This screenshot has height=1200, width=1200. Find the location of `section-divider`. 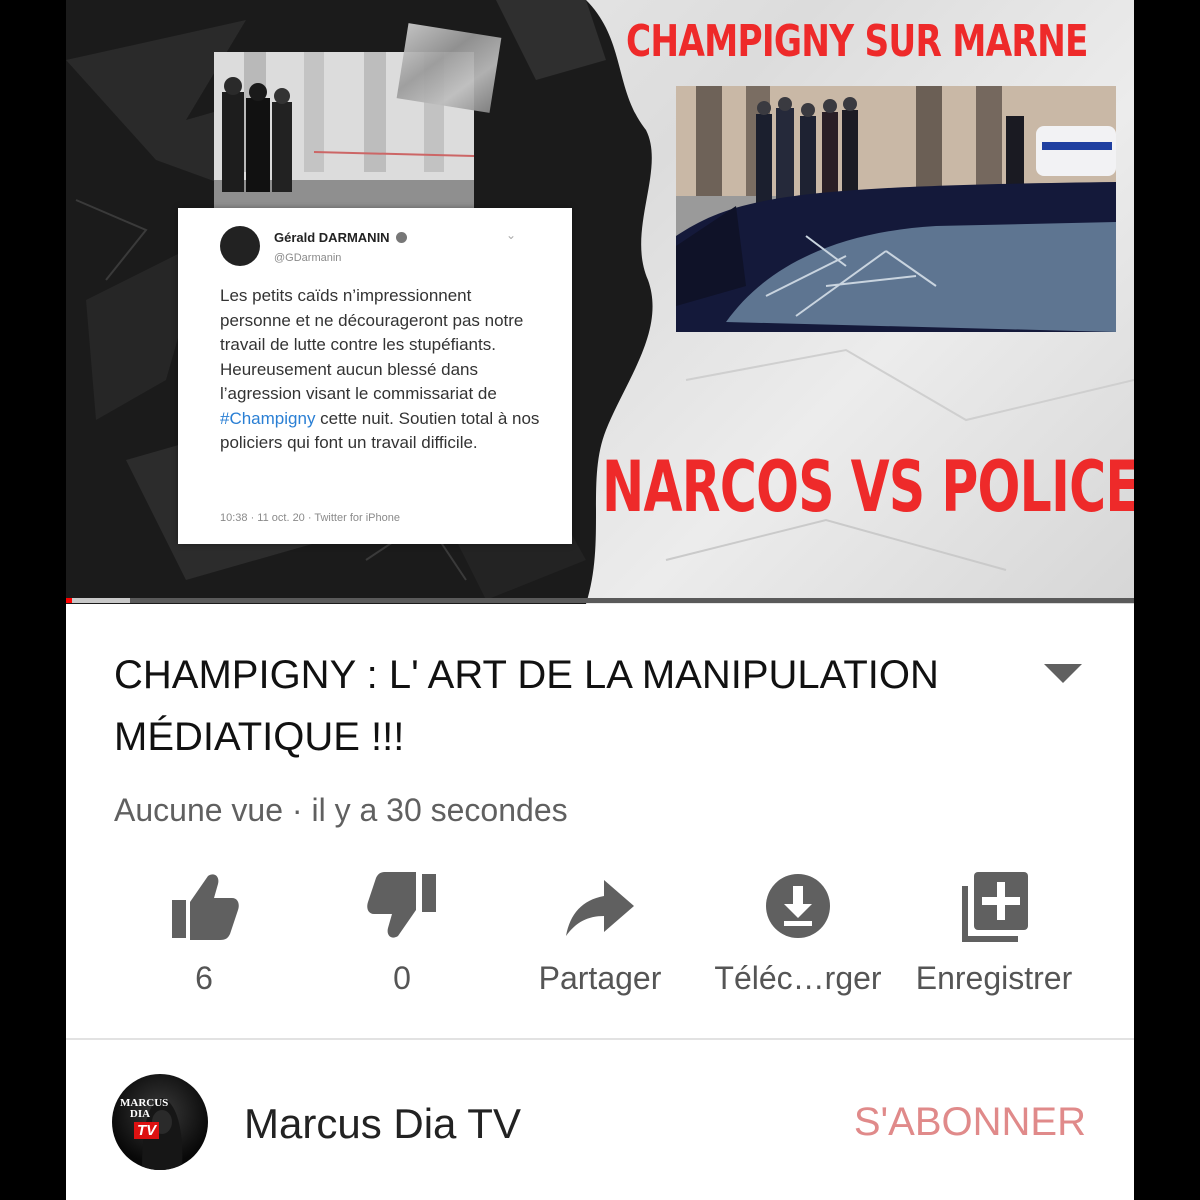

section-divider is located at coordinates (600, 1039).